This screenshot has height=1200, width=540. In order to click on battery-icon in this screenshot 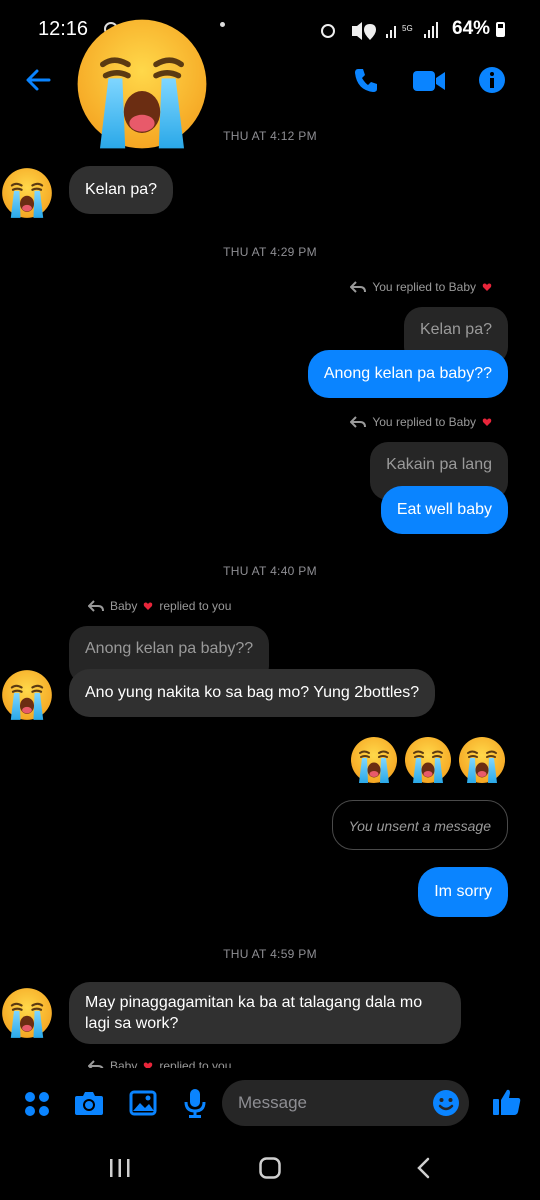, I will do `click(500, 29)`.